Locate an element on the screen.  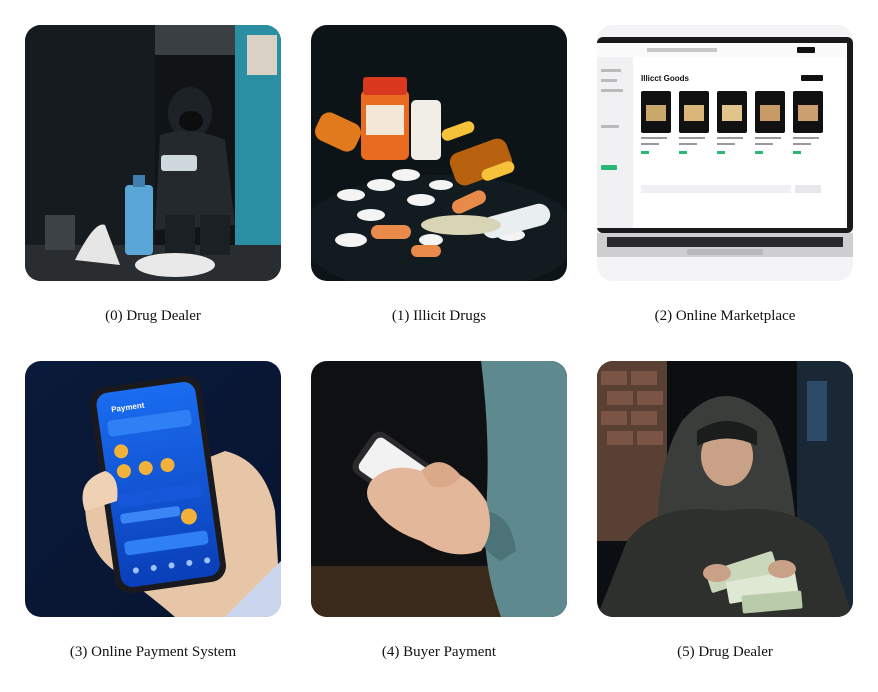
panel-1-image is located at coordinates (439, 153).